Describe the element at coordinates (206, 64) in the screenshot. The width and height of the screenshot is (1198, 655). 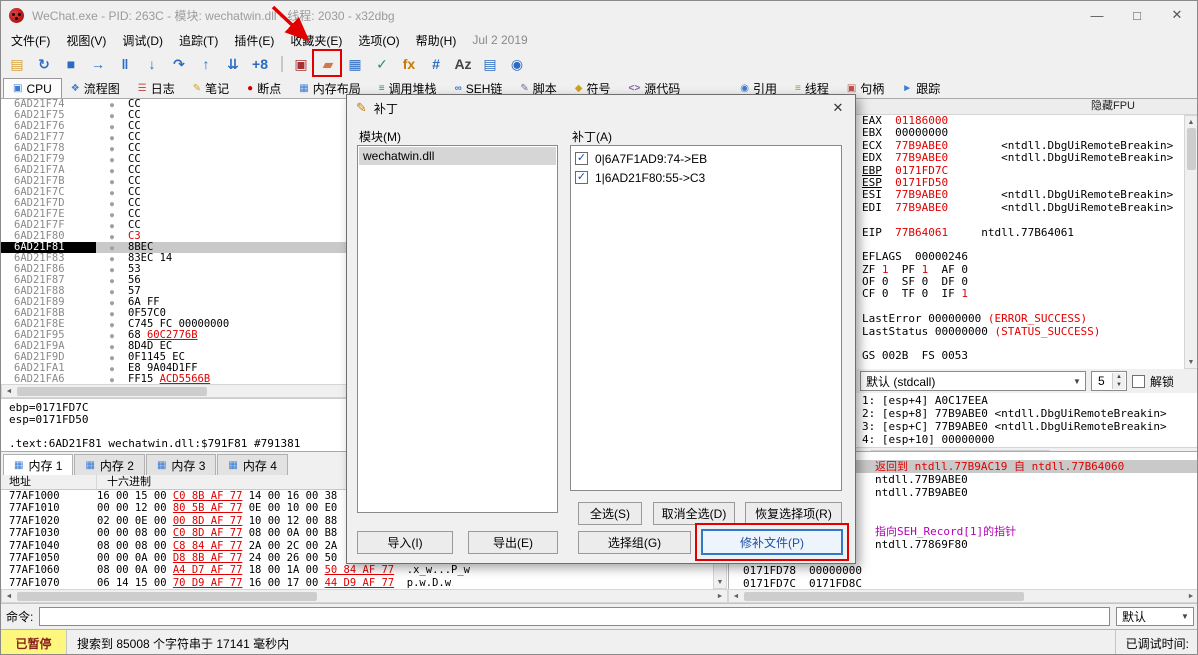
I see `execute-till-return-icon: ↑` at that location.